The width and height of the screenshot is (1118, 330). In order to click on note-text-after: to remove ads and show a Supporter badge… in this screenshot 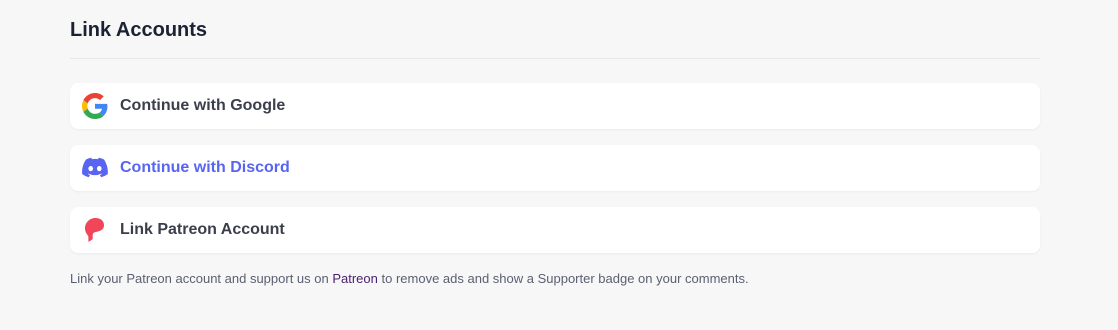, I will do `click(563, 278)`.